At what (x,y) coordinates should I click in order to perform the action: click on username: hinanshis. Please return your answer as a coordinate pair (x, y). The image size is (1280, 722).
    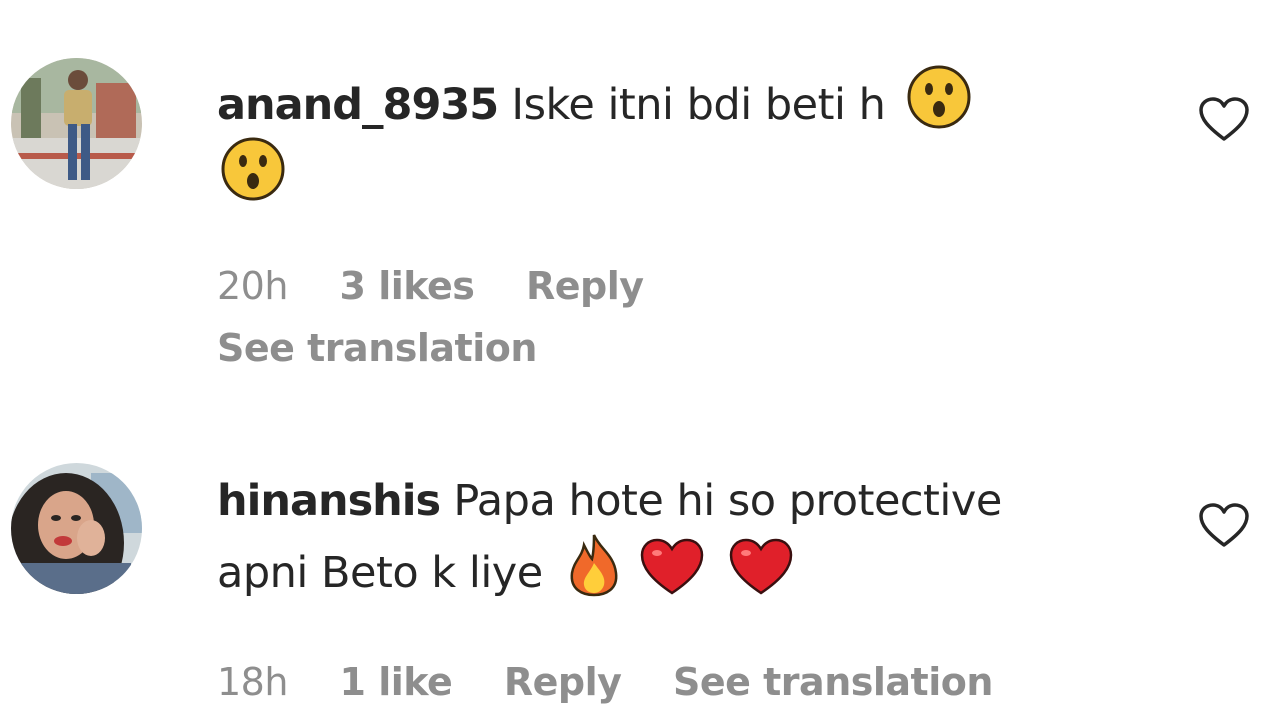
    Looking at the image, I should click on (329, 501).